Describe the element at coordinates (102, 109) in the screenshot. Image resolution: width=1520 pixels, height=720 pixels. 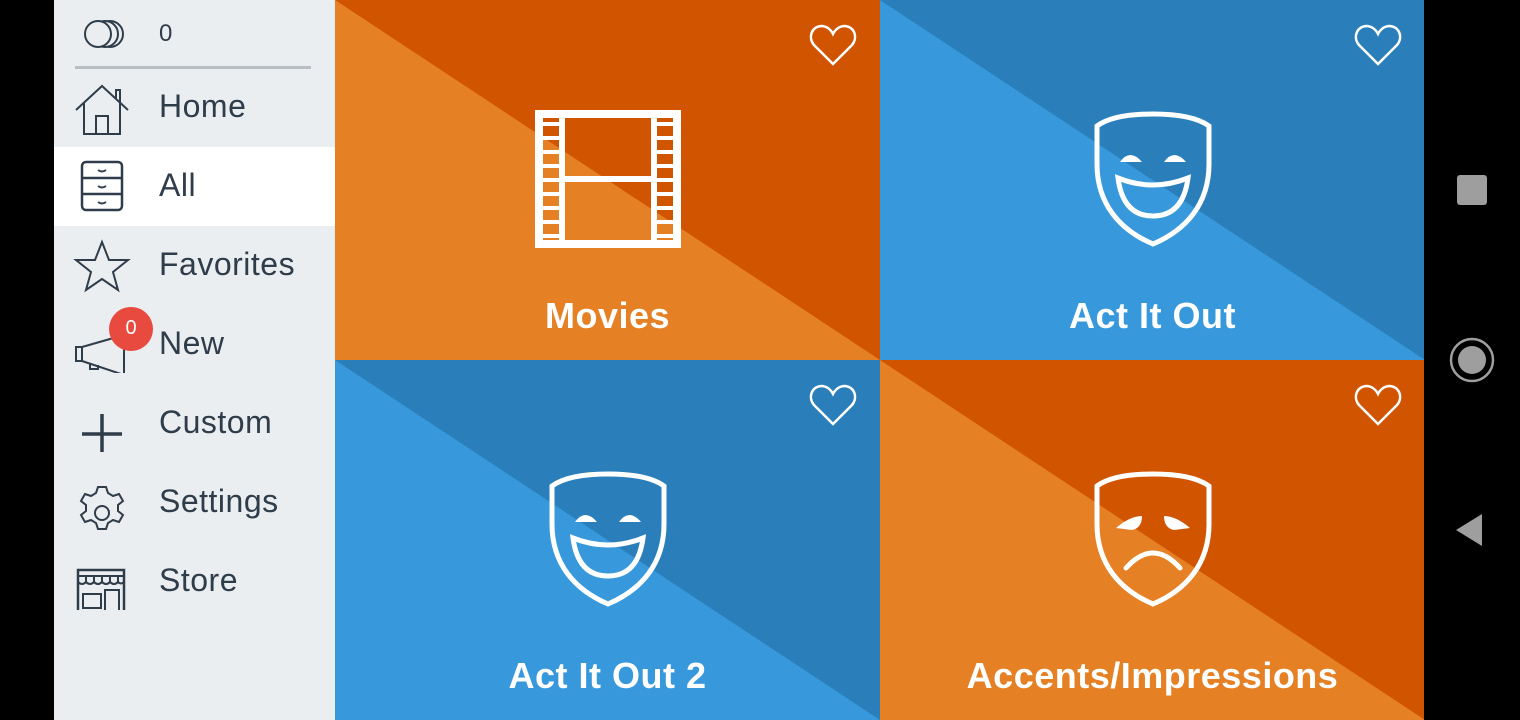
I see `home-icon` at that location.